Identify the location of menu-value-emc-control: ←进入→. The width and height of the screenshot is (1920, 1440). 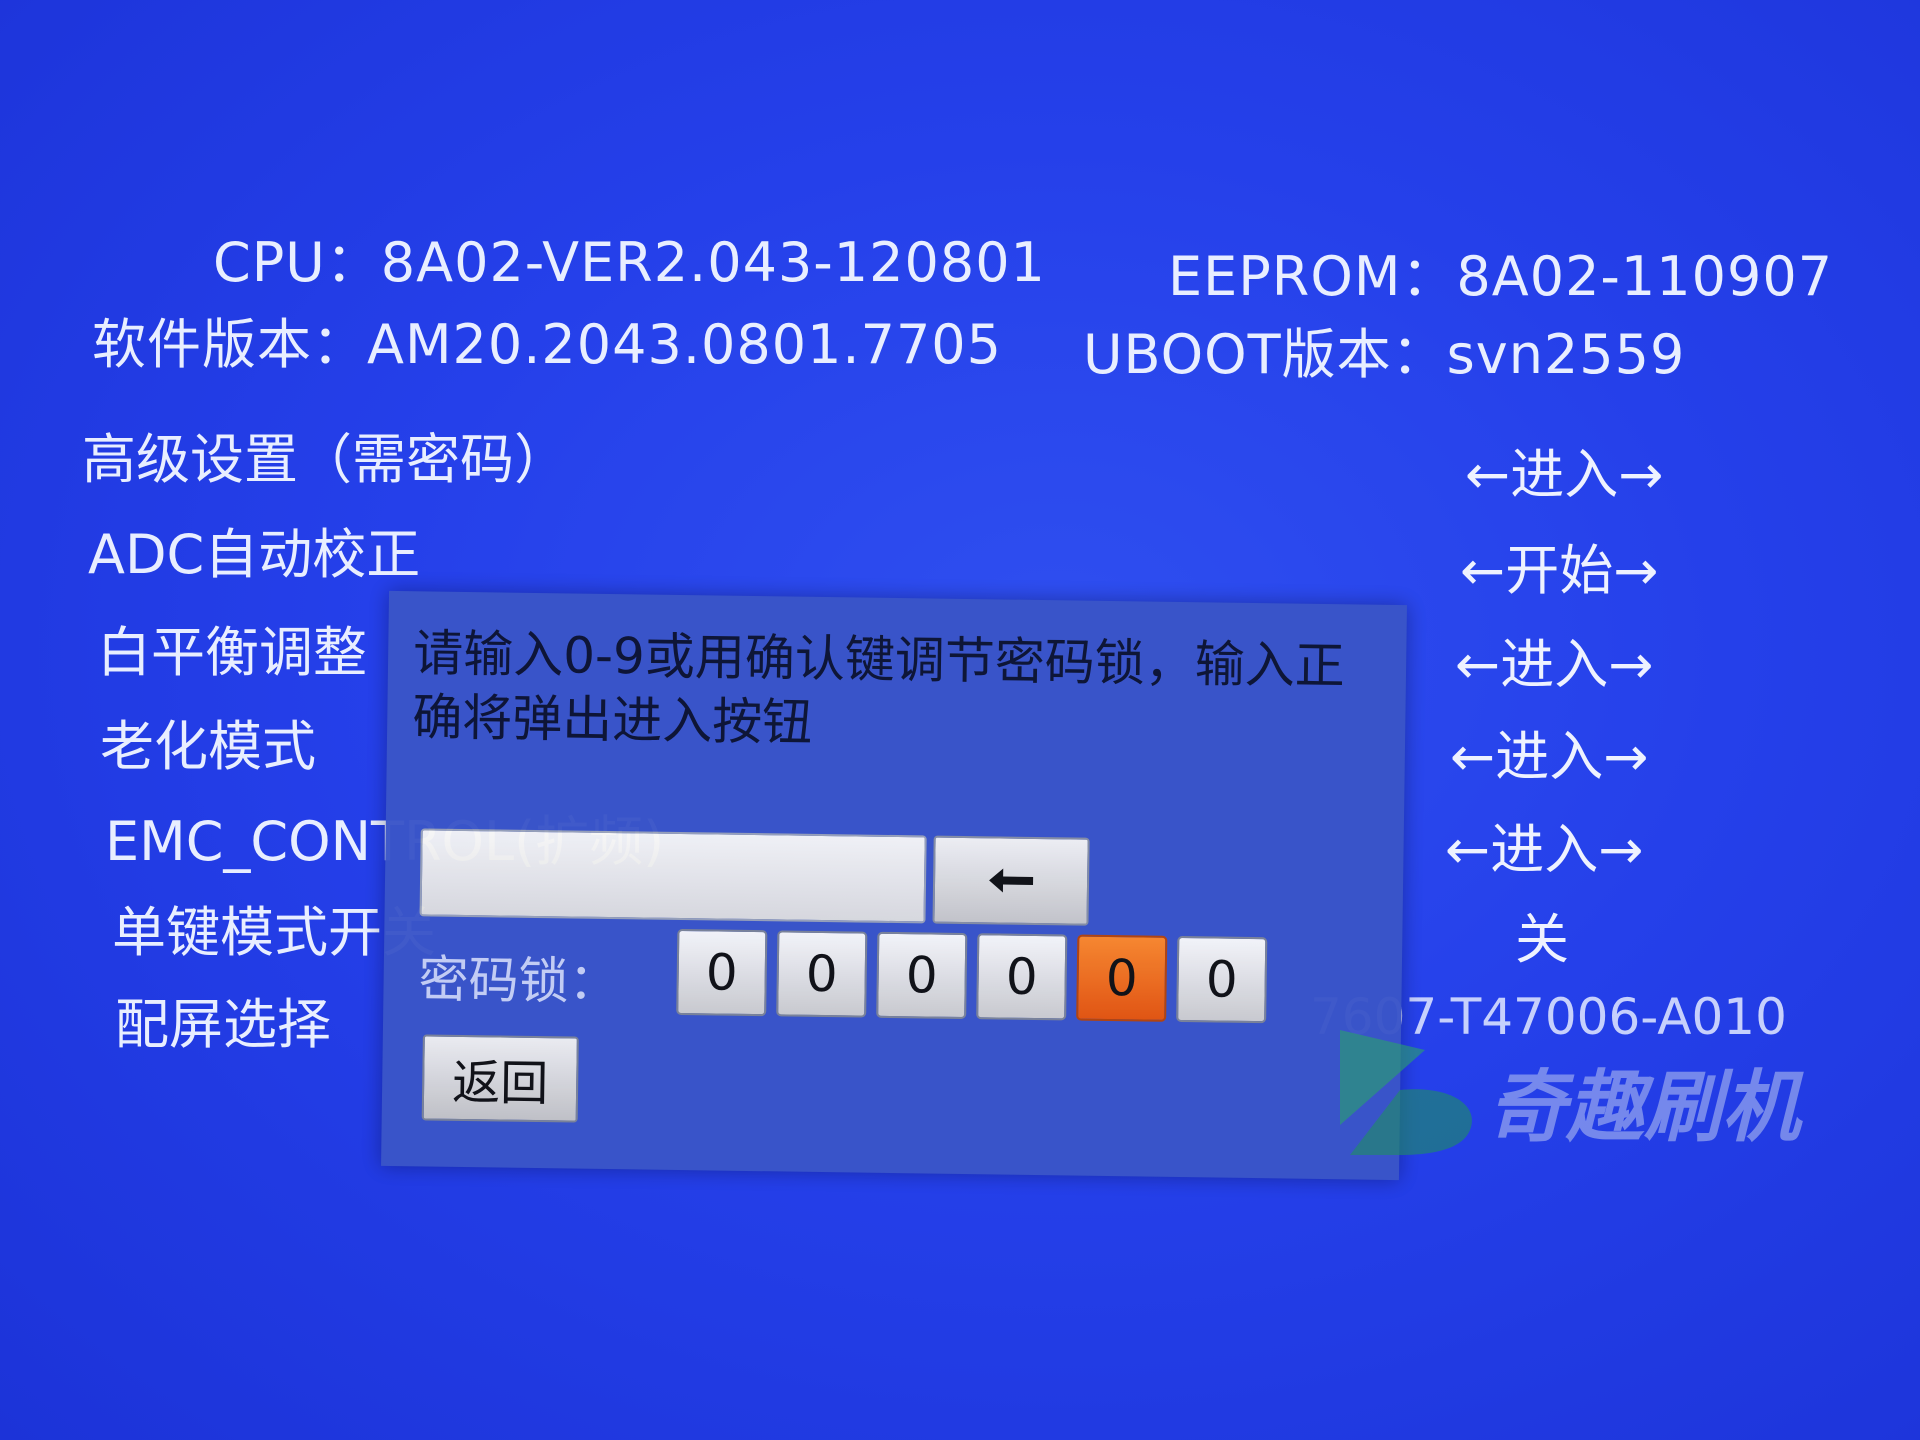
(1544, 844).